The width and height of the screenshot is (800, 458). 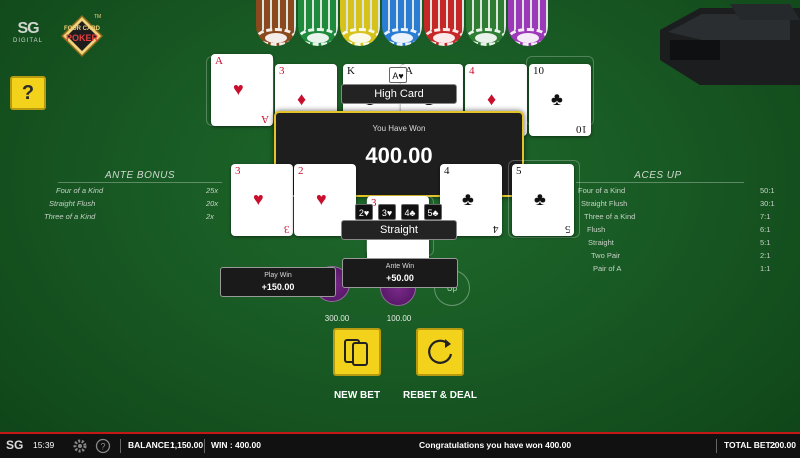 What do you see at coordinates (399, 230) in the screenshot?
I see `player-hand-label: Straight` at bounding box center [399, 230].